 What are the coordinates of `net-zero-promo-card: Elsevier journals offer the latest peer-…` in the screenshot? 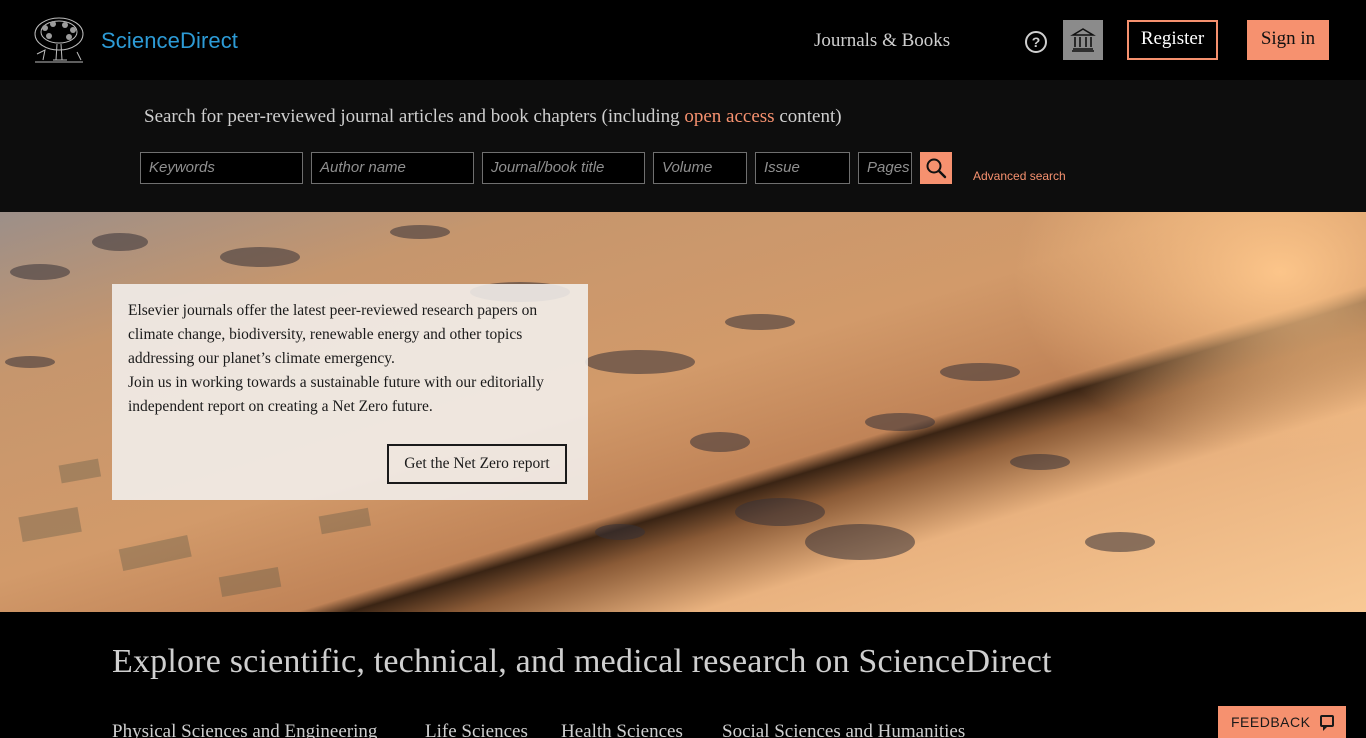 It's located at (350, 392).